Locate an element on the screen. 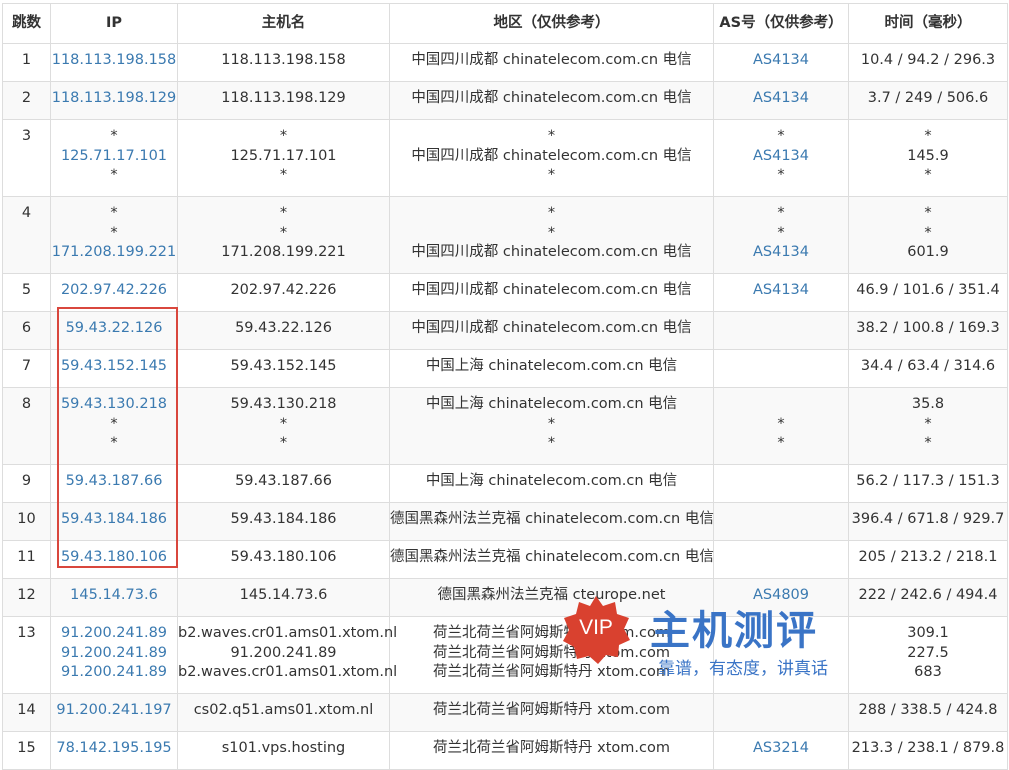 The width and height of the screenshot is (1009, 770). ip-cell: 145.14.73.6 is located at coordinates (114, 597).